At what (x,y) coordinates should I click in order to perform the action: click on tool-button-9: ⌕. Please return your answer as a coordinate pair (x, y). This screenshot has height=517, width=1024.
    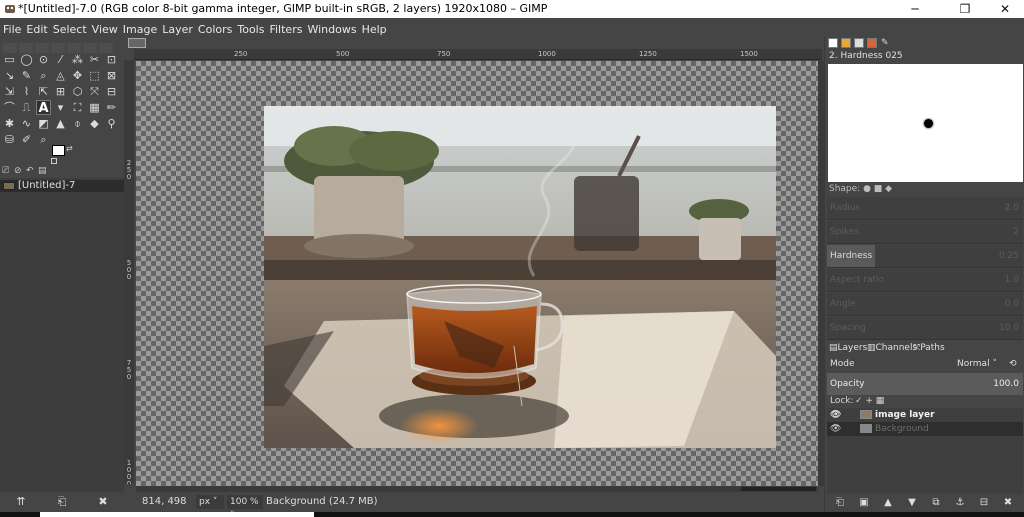
    Looking at the image, I should click on (43, 75).